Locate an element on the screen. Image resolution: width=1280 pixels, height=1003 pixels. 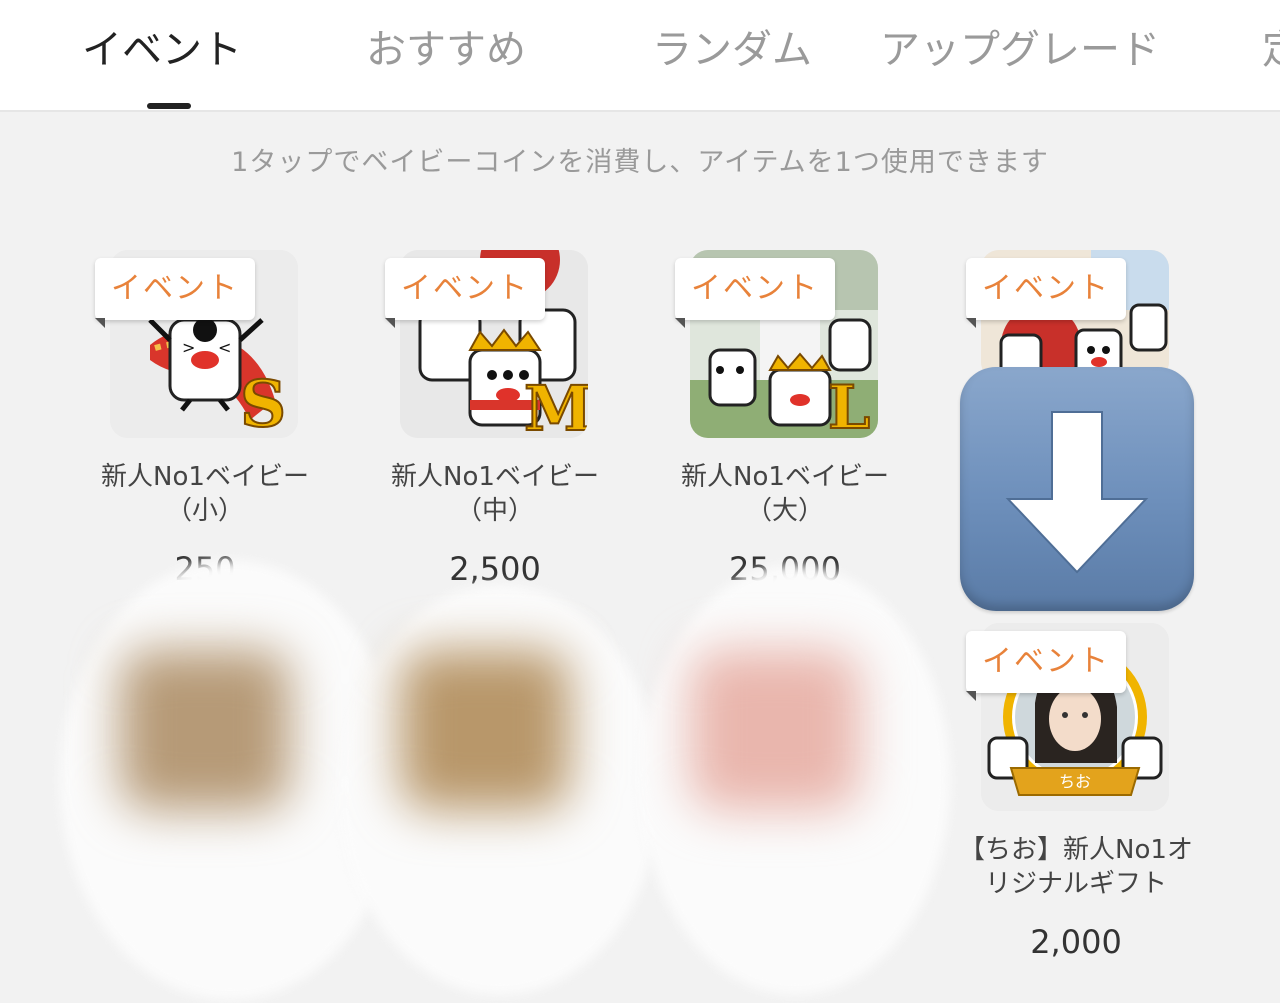
tab-recommended: おすすめ is located at coordinates (446, 50).